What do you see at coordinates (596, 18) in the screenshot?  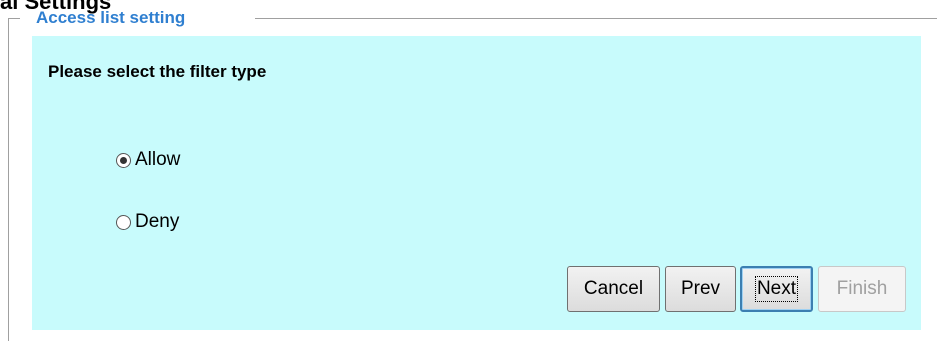 I see `fieldset-border-top-right` at bounding box center [596, 18].